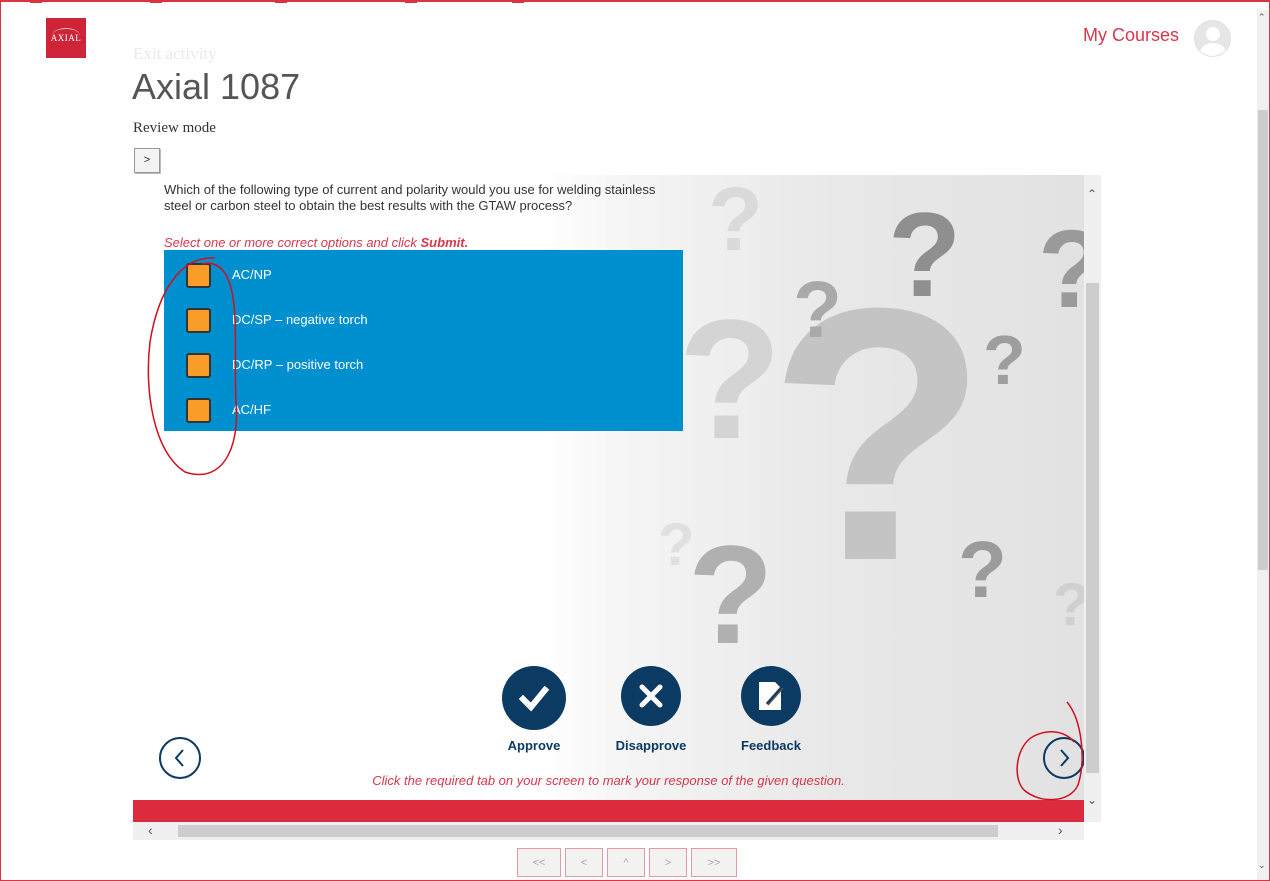 Image resolution: width=1270 pixels, height=881 pixels. What do you see at coordinates (714, 862) in the screenshot?
I see `last-page-button: >>` at bounding box center [714, 862].